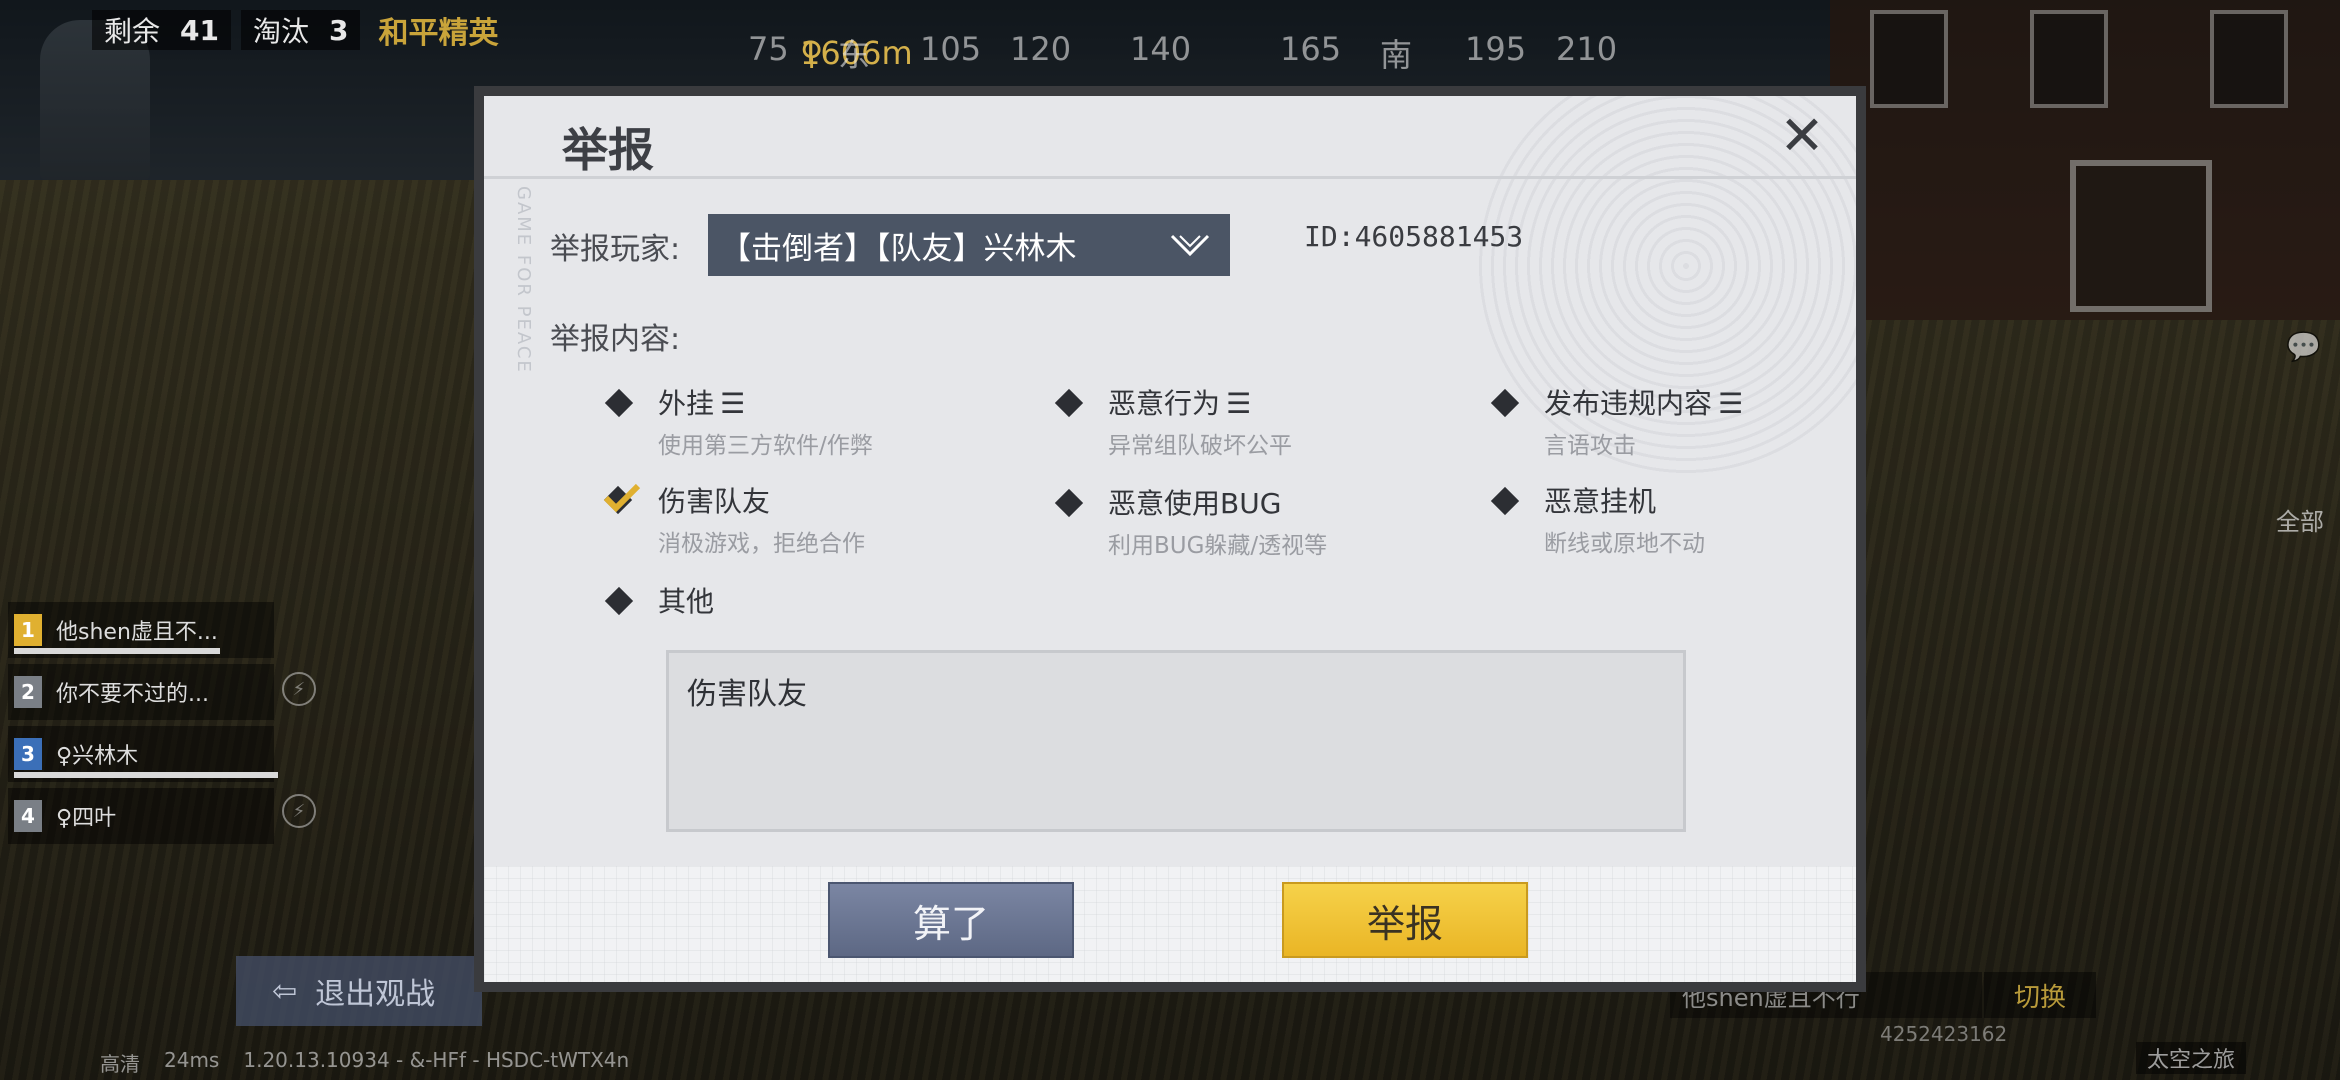  Describe the element at coordinates (1170, 924) in the screenshot. I see `dialog-footer: 算了 举报` at that location.